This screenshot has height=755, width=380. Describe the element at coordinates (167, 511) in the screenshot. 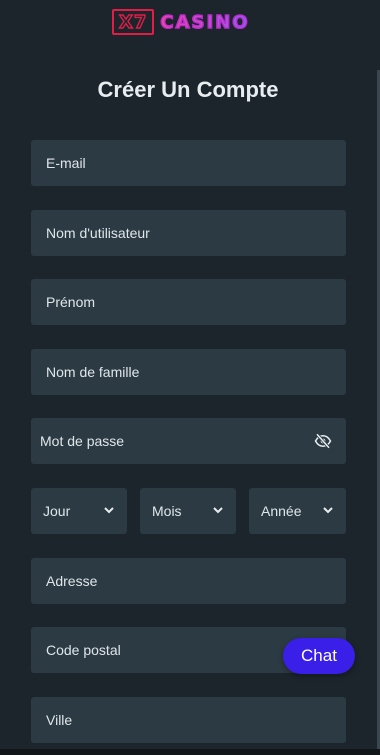

I see `birth-month-label: Mois` at that location.